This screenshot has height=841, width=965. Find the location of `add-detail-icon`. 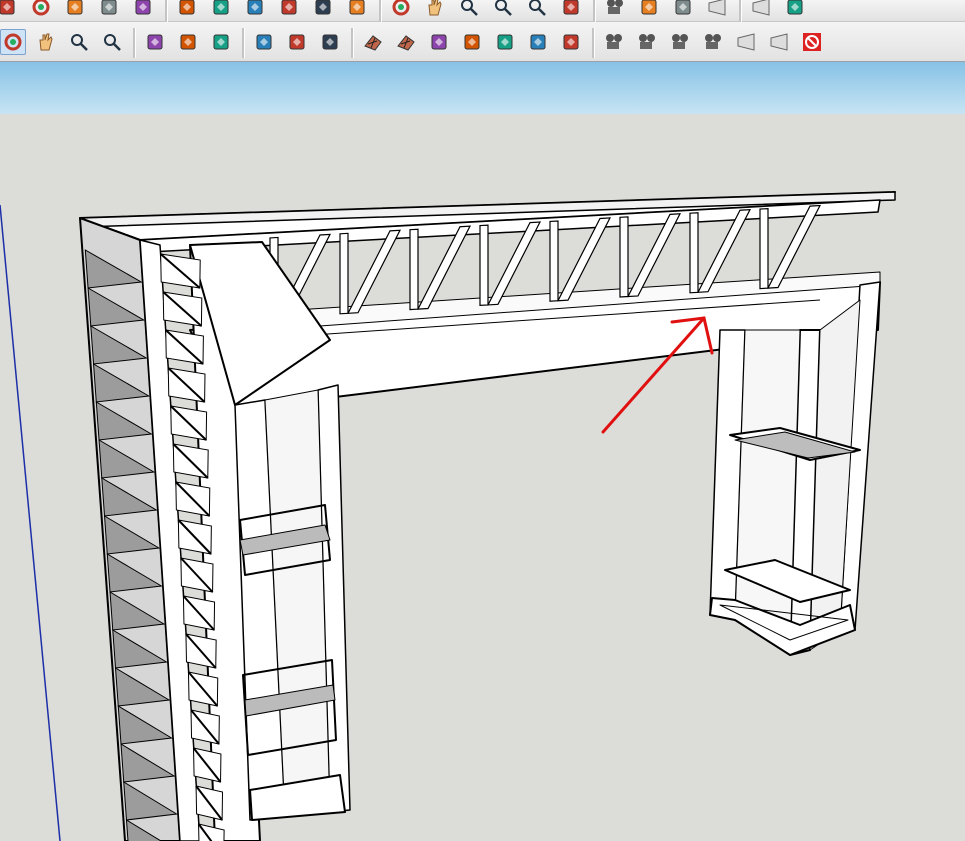

add-detail-icon is located at coordinates (505, 42).